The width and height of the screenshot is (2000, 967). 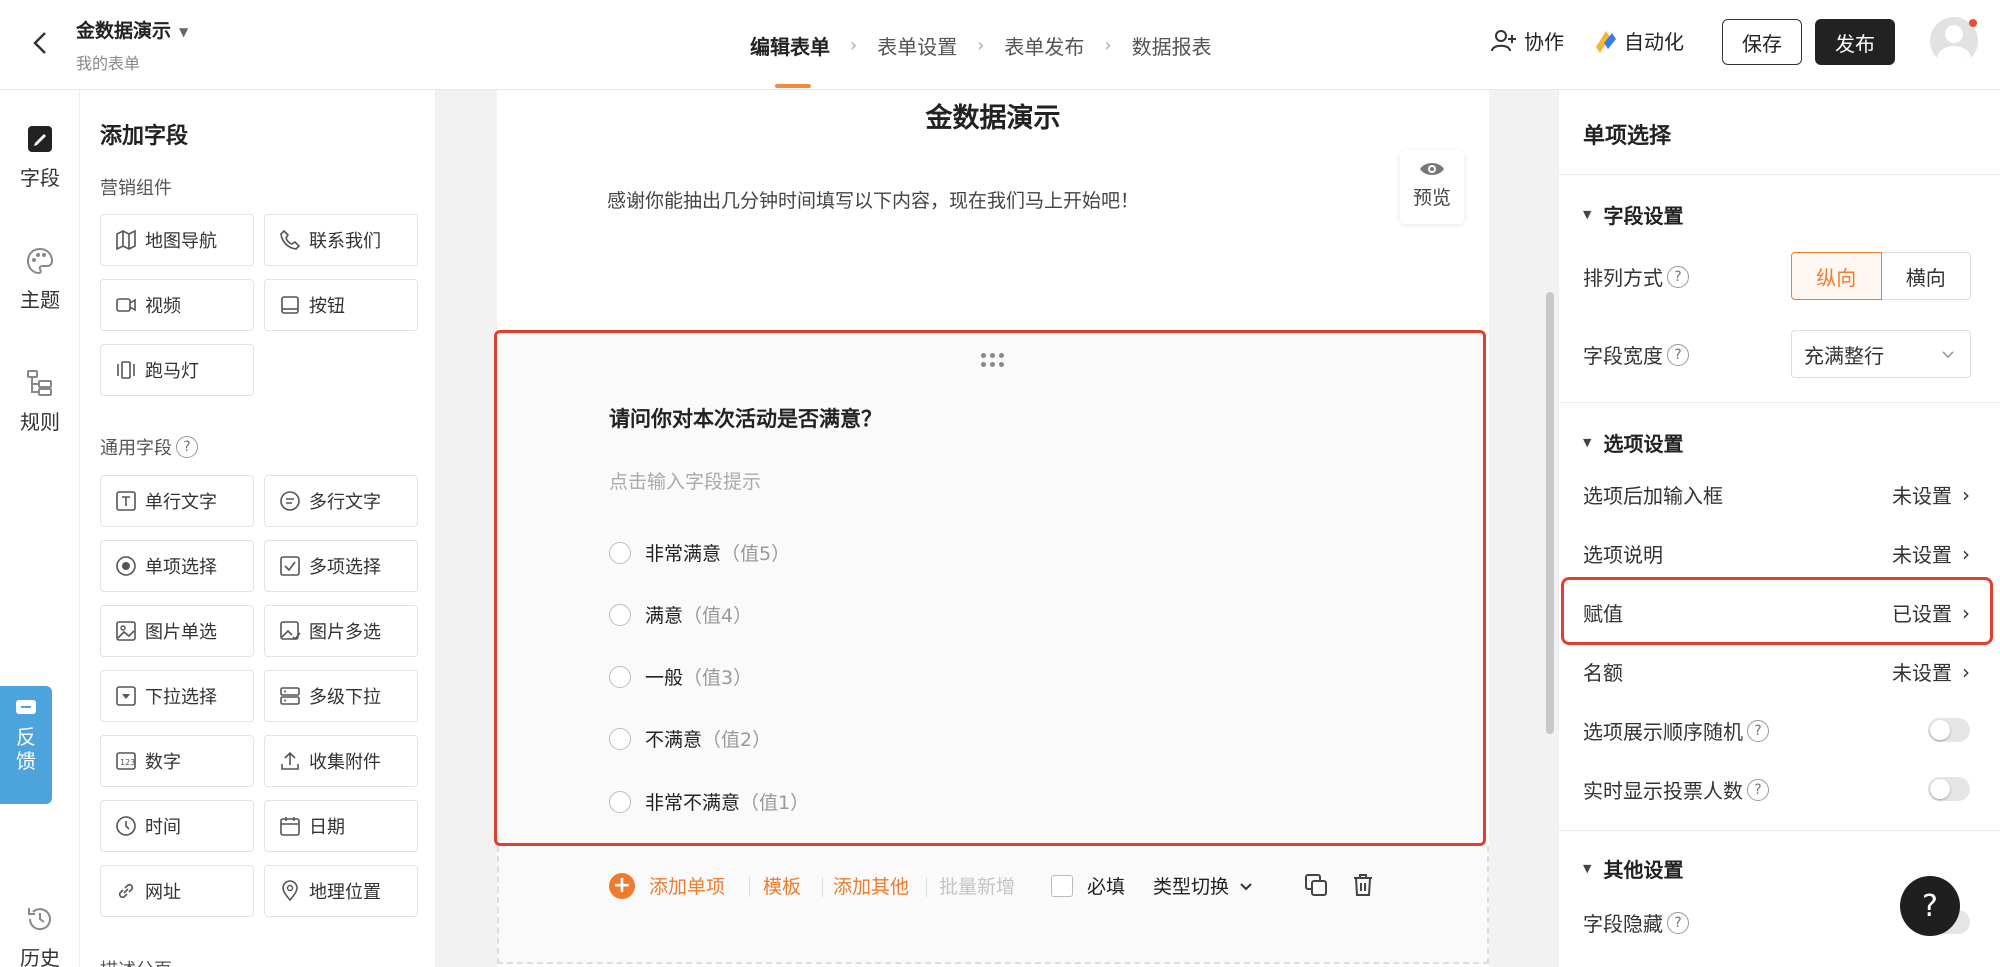 What do you see at coordinates (1363, 885) in the screenshot?
I see `delete-icon` at bounding box center [1363, 885].